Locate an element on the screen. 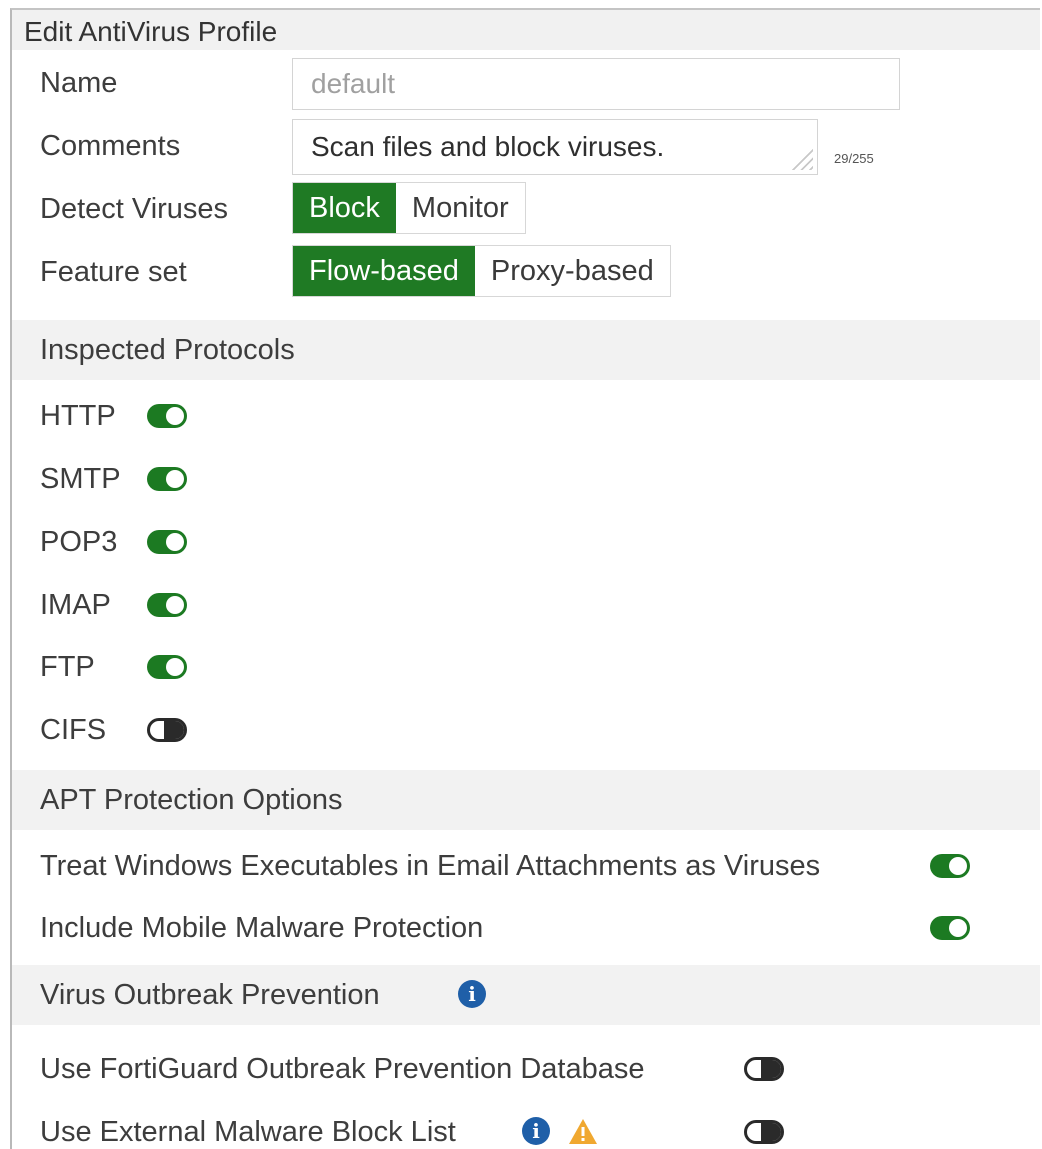 Image resolution: width=1042 pixels, height=1149 pixels. detect-monitor-button: Monitor is located at coordinates (460, 208).